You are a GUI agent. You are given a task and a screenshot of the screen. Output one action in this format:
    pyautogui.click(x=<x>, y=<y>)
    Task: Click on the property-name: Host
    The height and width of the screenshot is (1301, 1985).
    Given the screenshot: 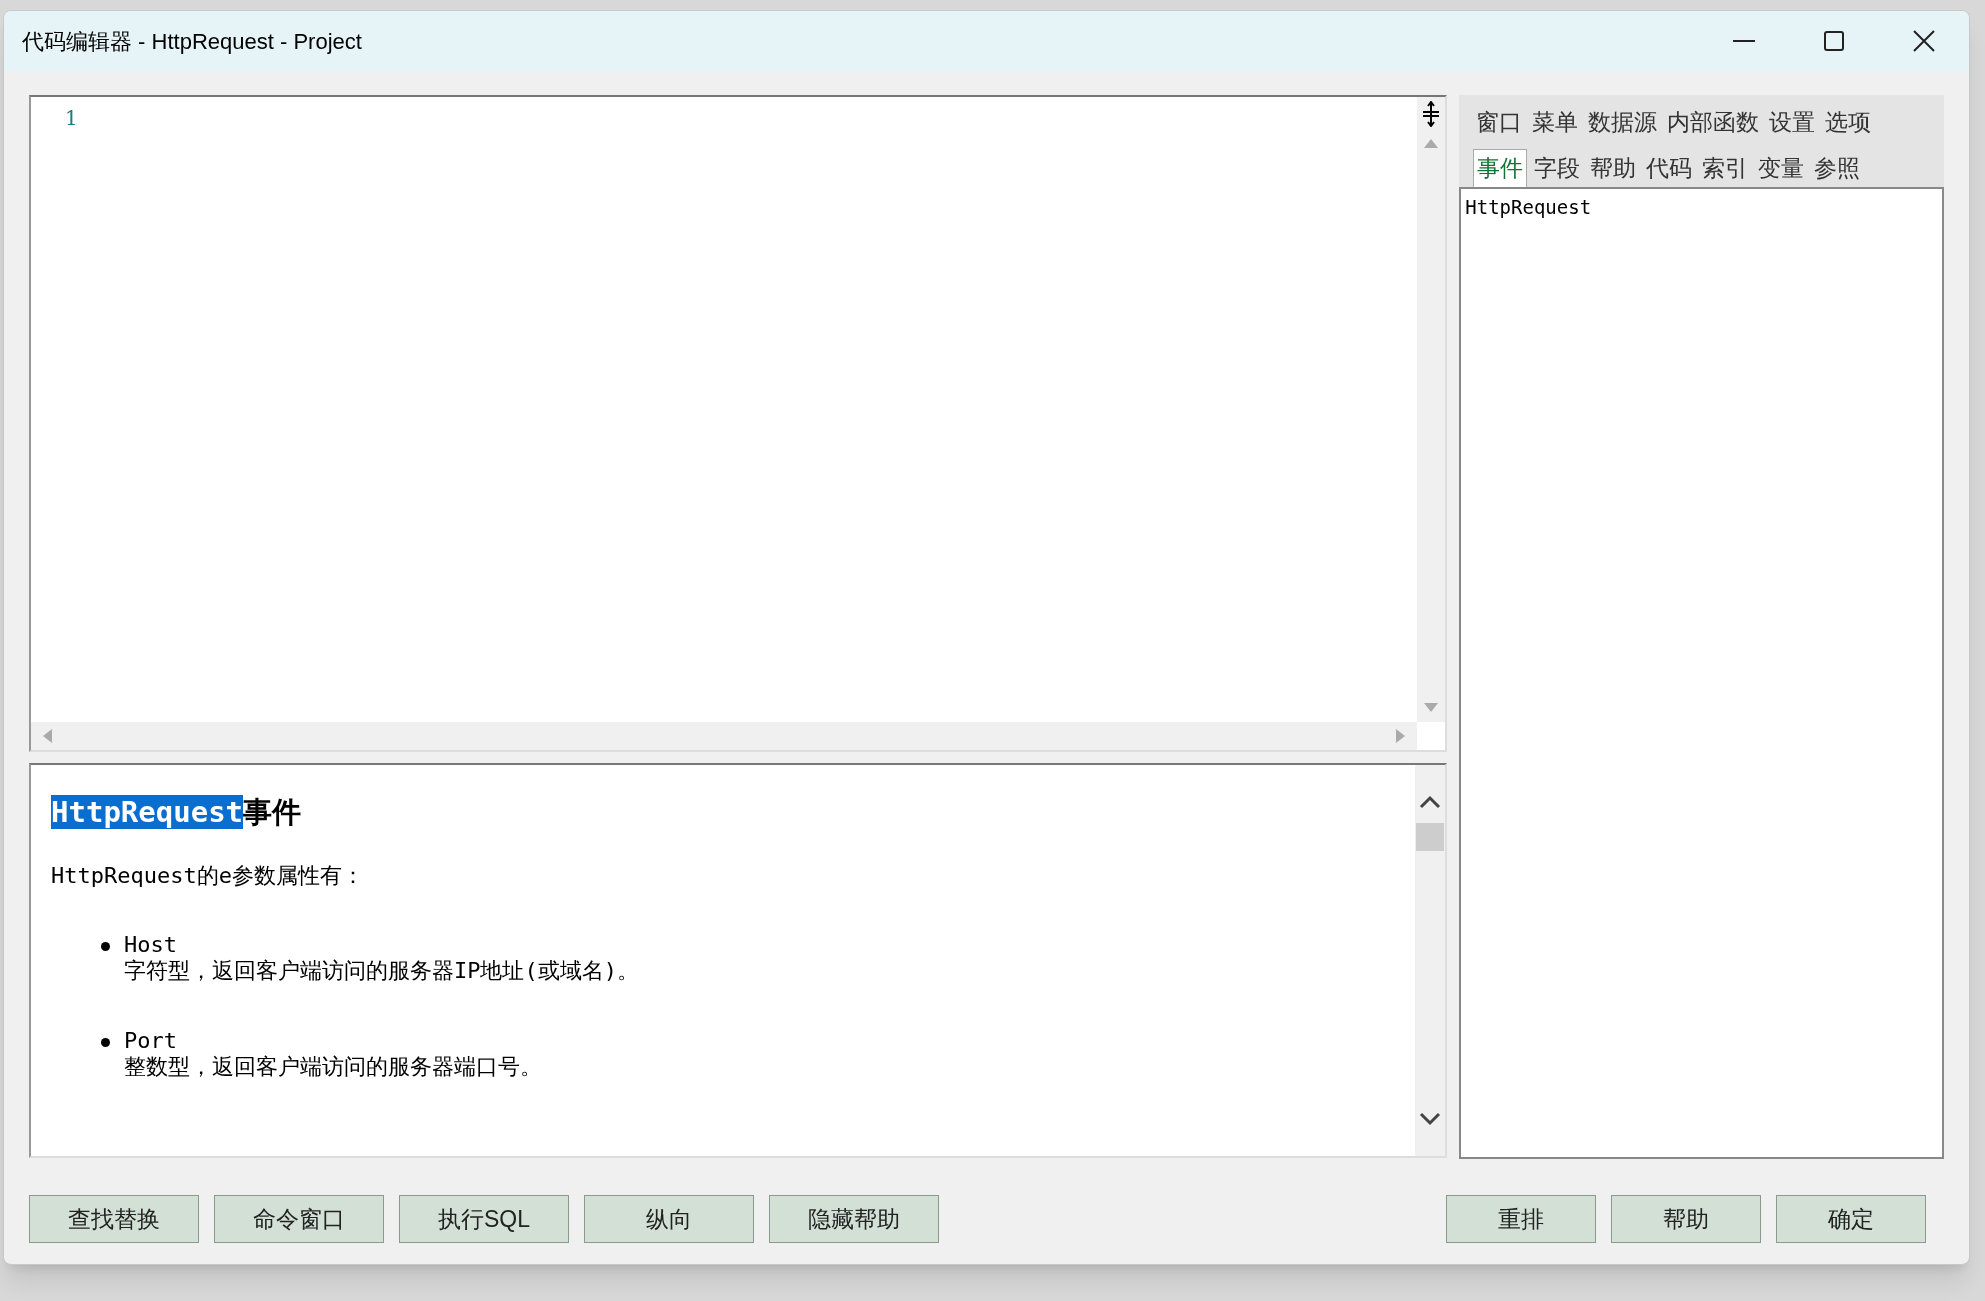 What is the action you would take?
    pyautogui.click(x=150, y=945)
    